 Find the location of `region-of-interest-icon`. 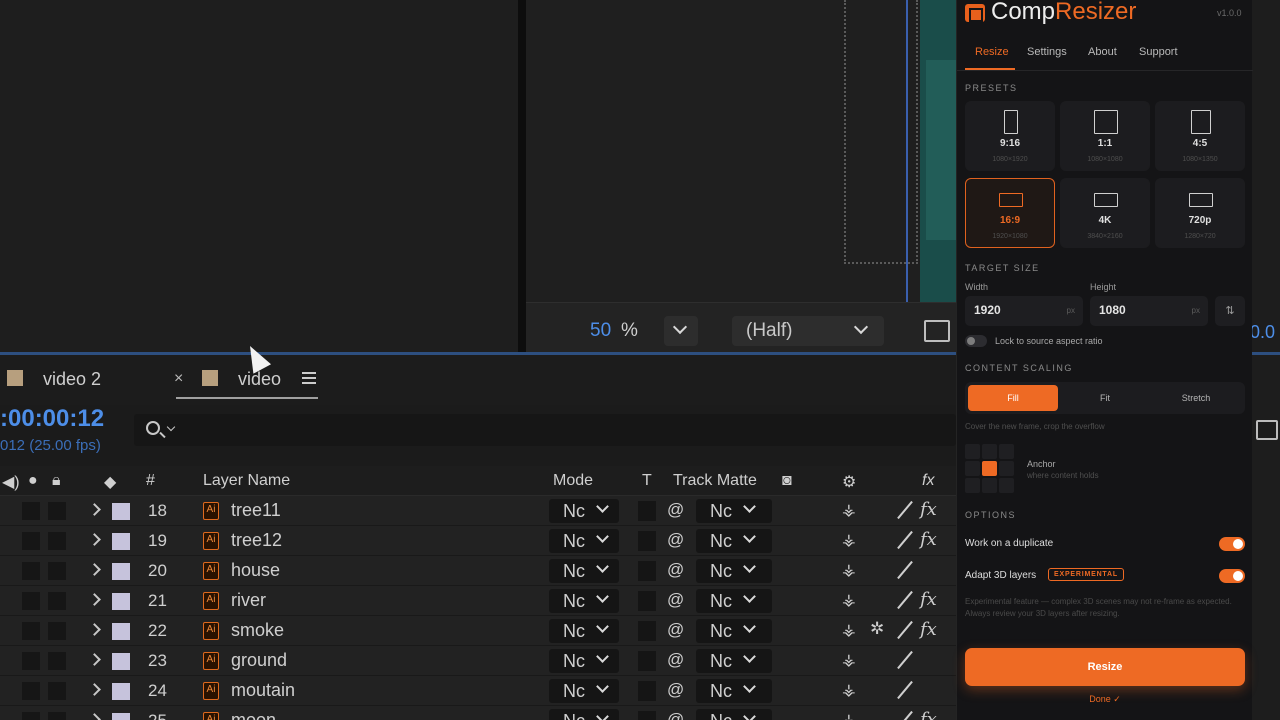

region-of-interest-icon is located at coordinates (937, 331).